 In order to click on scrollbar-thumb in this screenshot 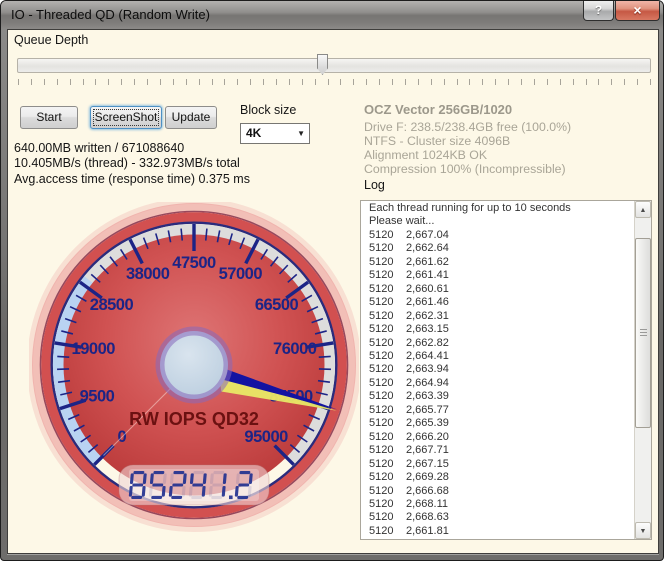, I will do `click(643, 333)`.